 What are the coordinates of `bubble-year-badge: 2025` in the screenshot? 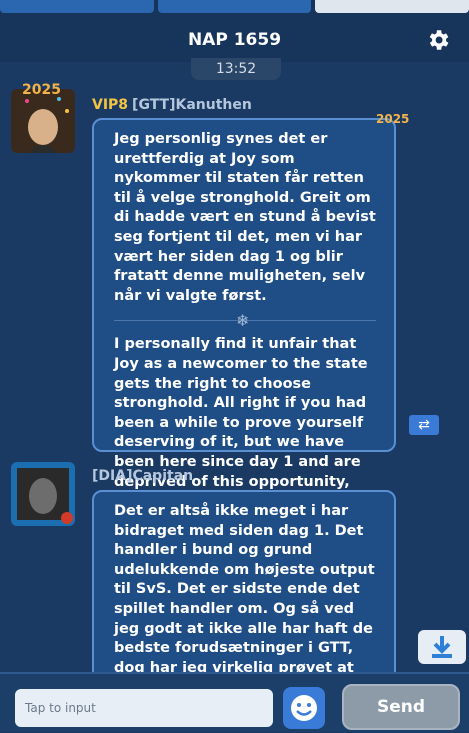 It's located at (393, 119).